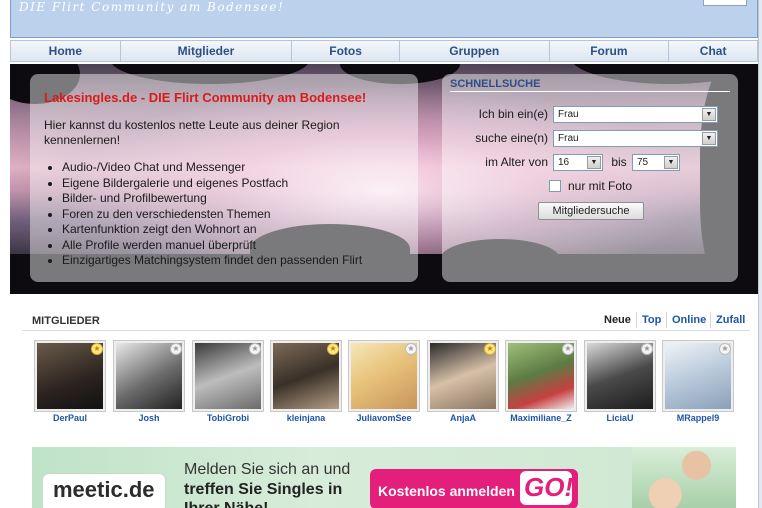 The width and height of the screenshot is (762, 508). Describe the element at coordinates (635, 114) in the screenshot. I see `i-am-select: Frau ▼` at that location.